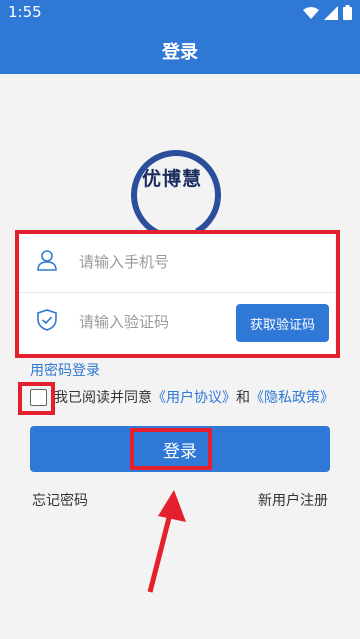  What do you see at coordinates (180, 13) in the screenshot?
I see `status-bar: 1:55` at bounding box center [180, 13].